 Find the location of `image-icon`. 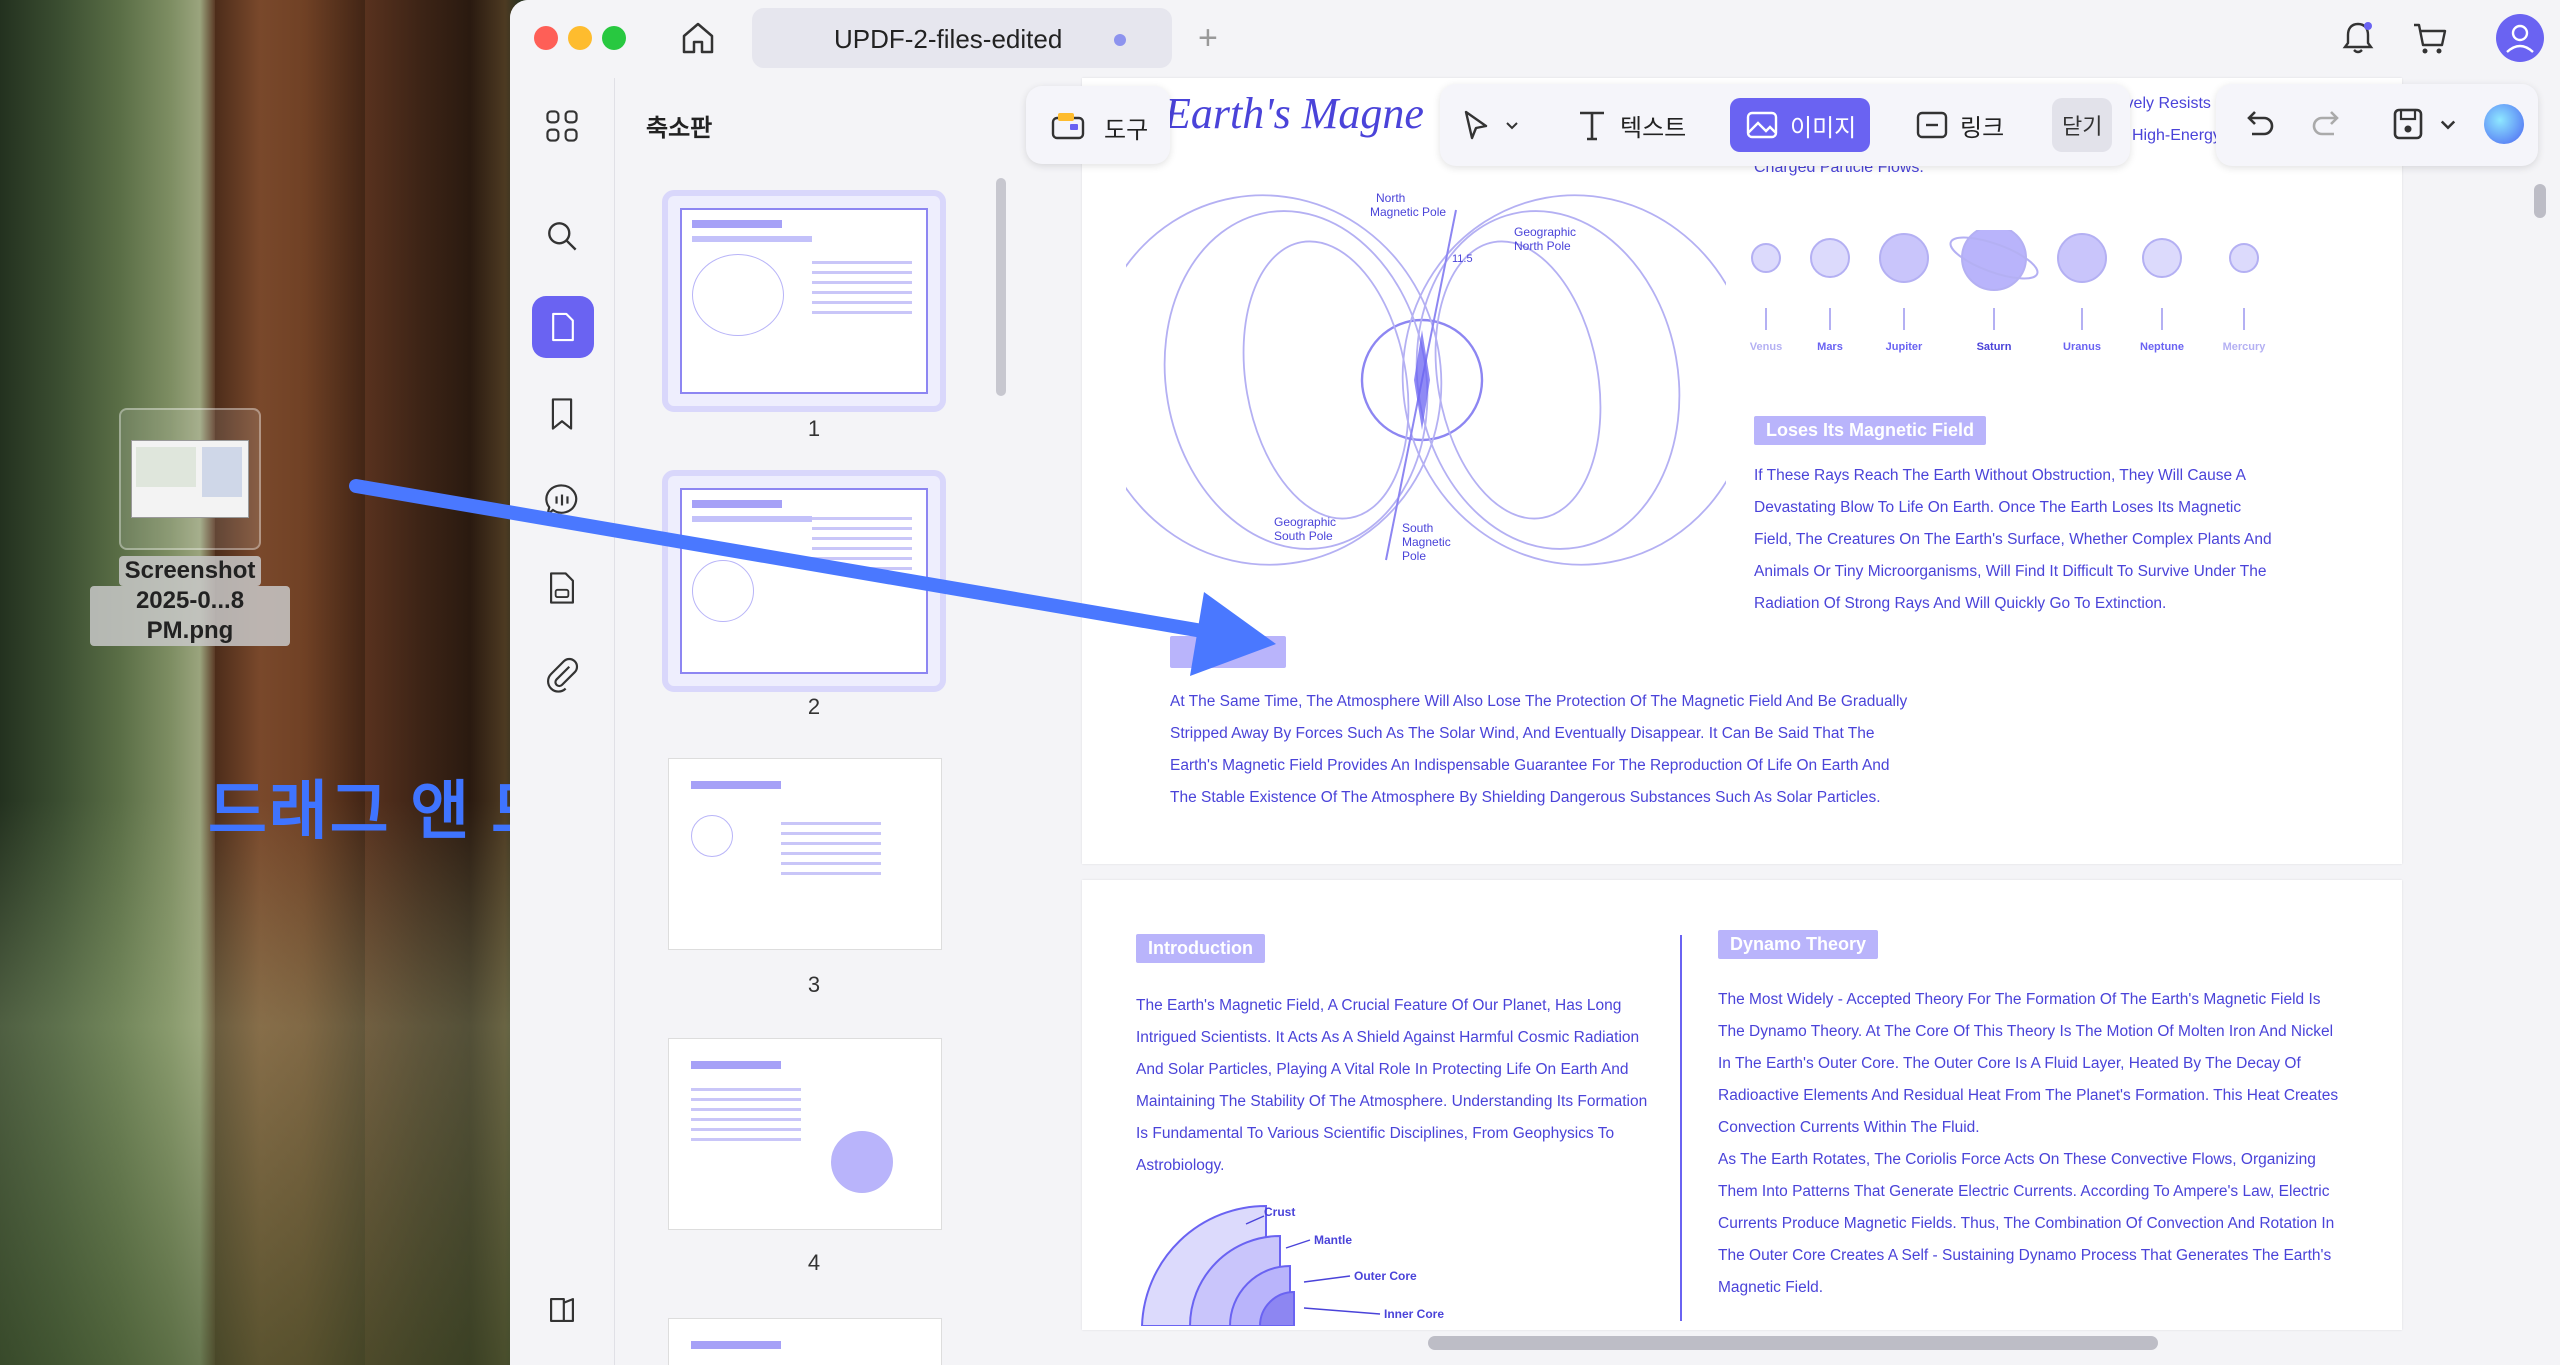

image-icon is located at coordinates (1762, 125).